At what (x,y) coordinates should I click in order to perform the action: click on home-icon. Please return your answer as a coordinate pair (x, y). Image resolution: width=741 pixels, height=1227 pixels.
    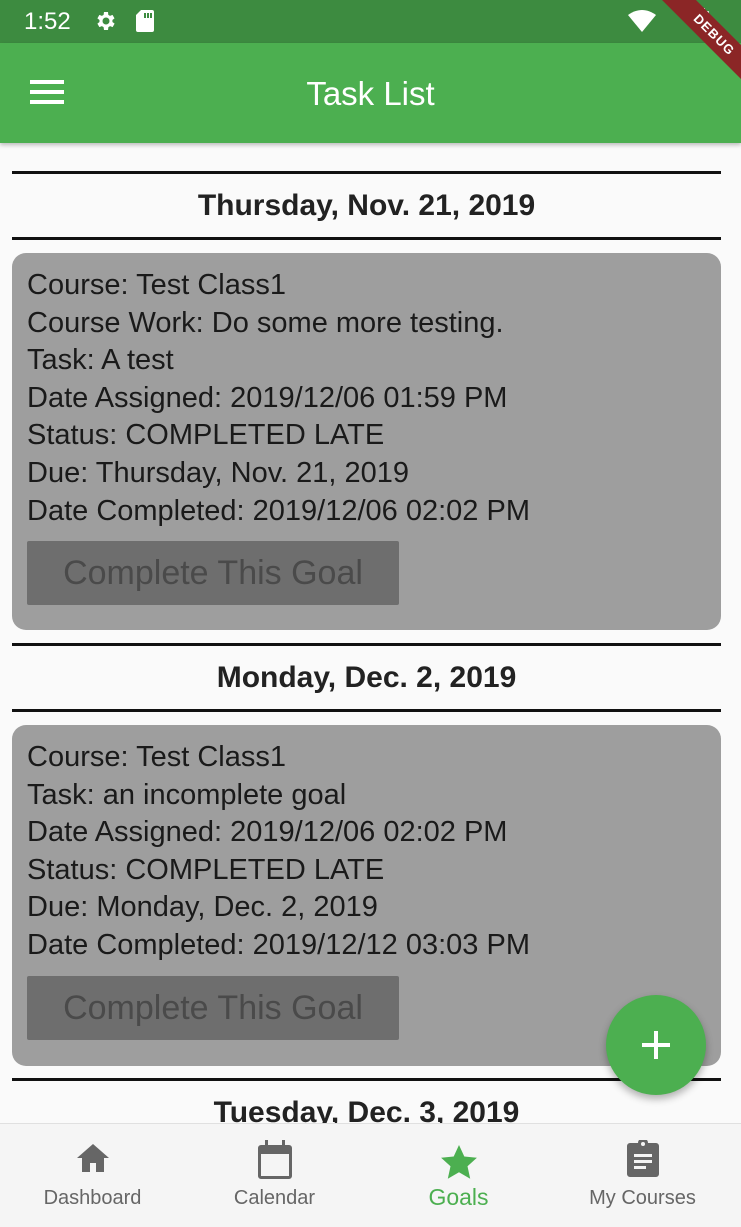
    Looking at the image, I should click on (92, 1158).